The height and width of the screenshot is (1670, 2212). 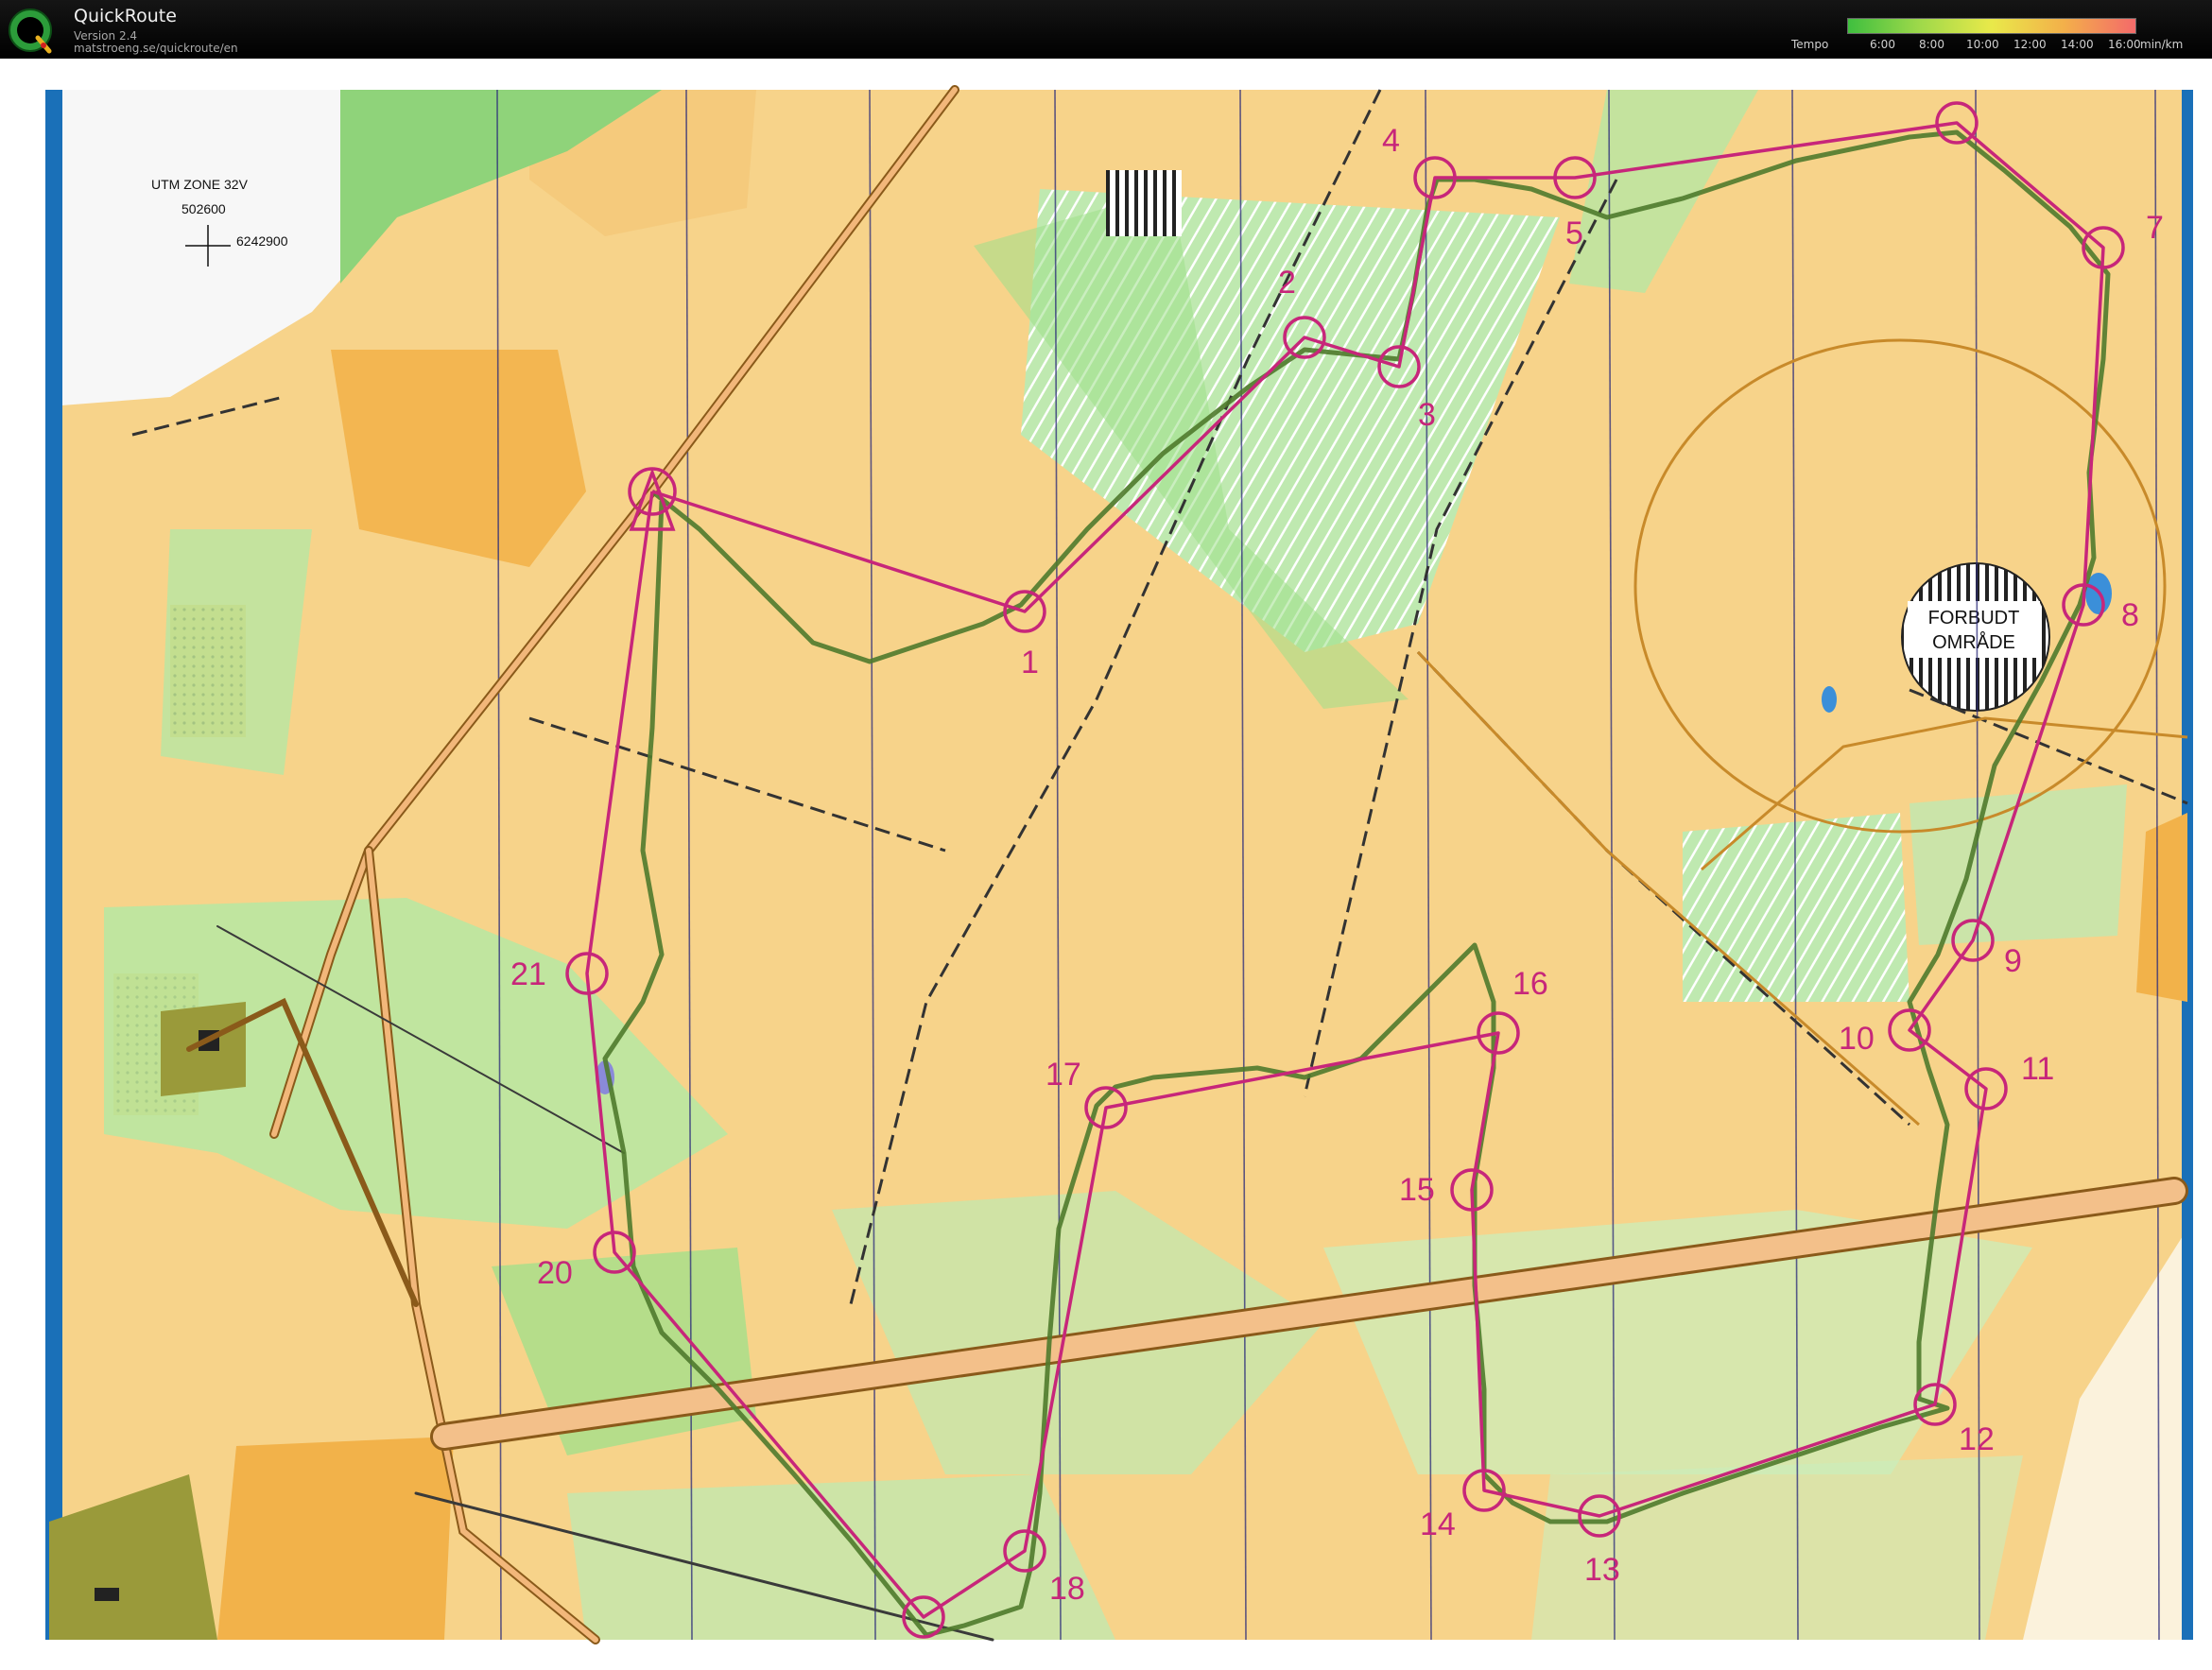 What do you see at coordinates (1973, 642) in the screenshot?
I see `restricted-area-label: OMRÅDE` at bounding box center [1973, 642].